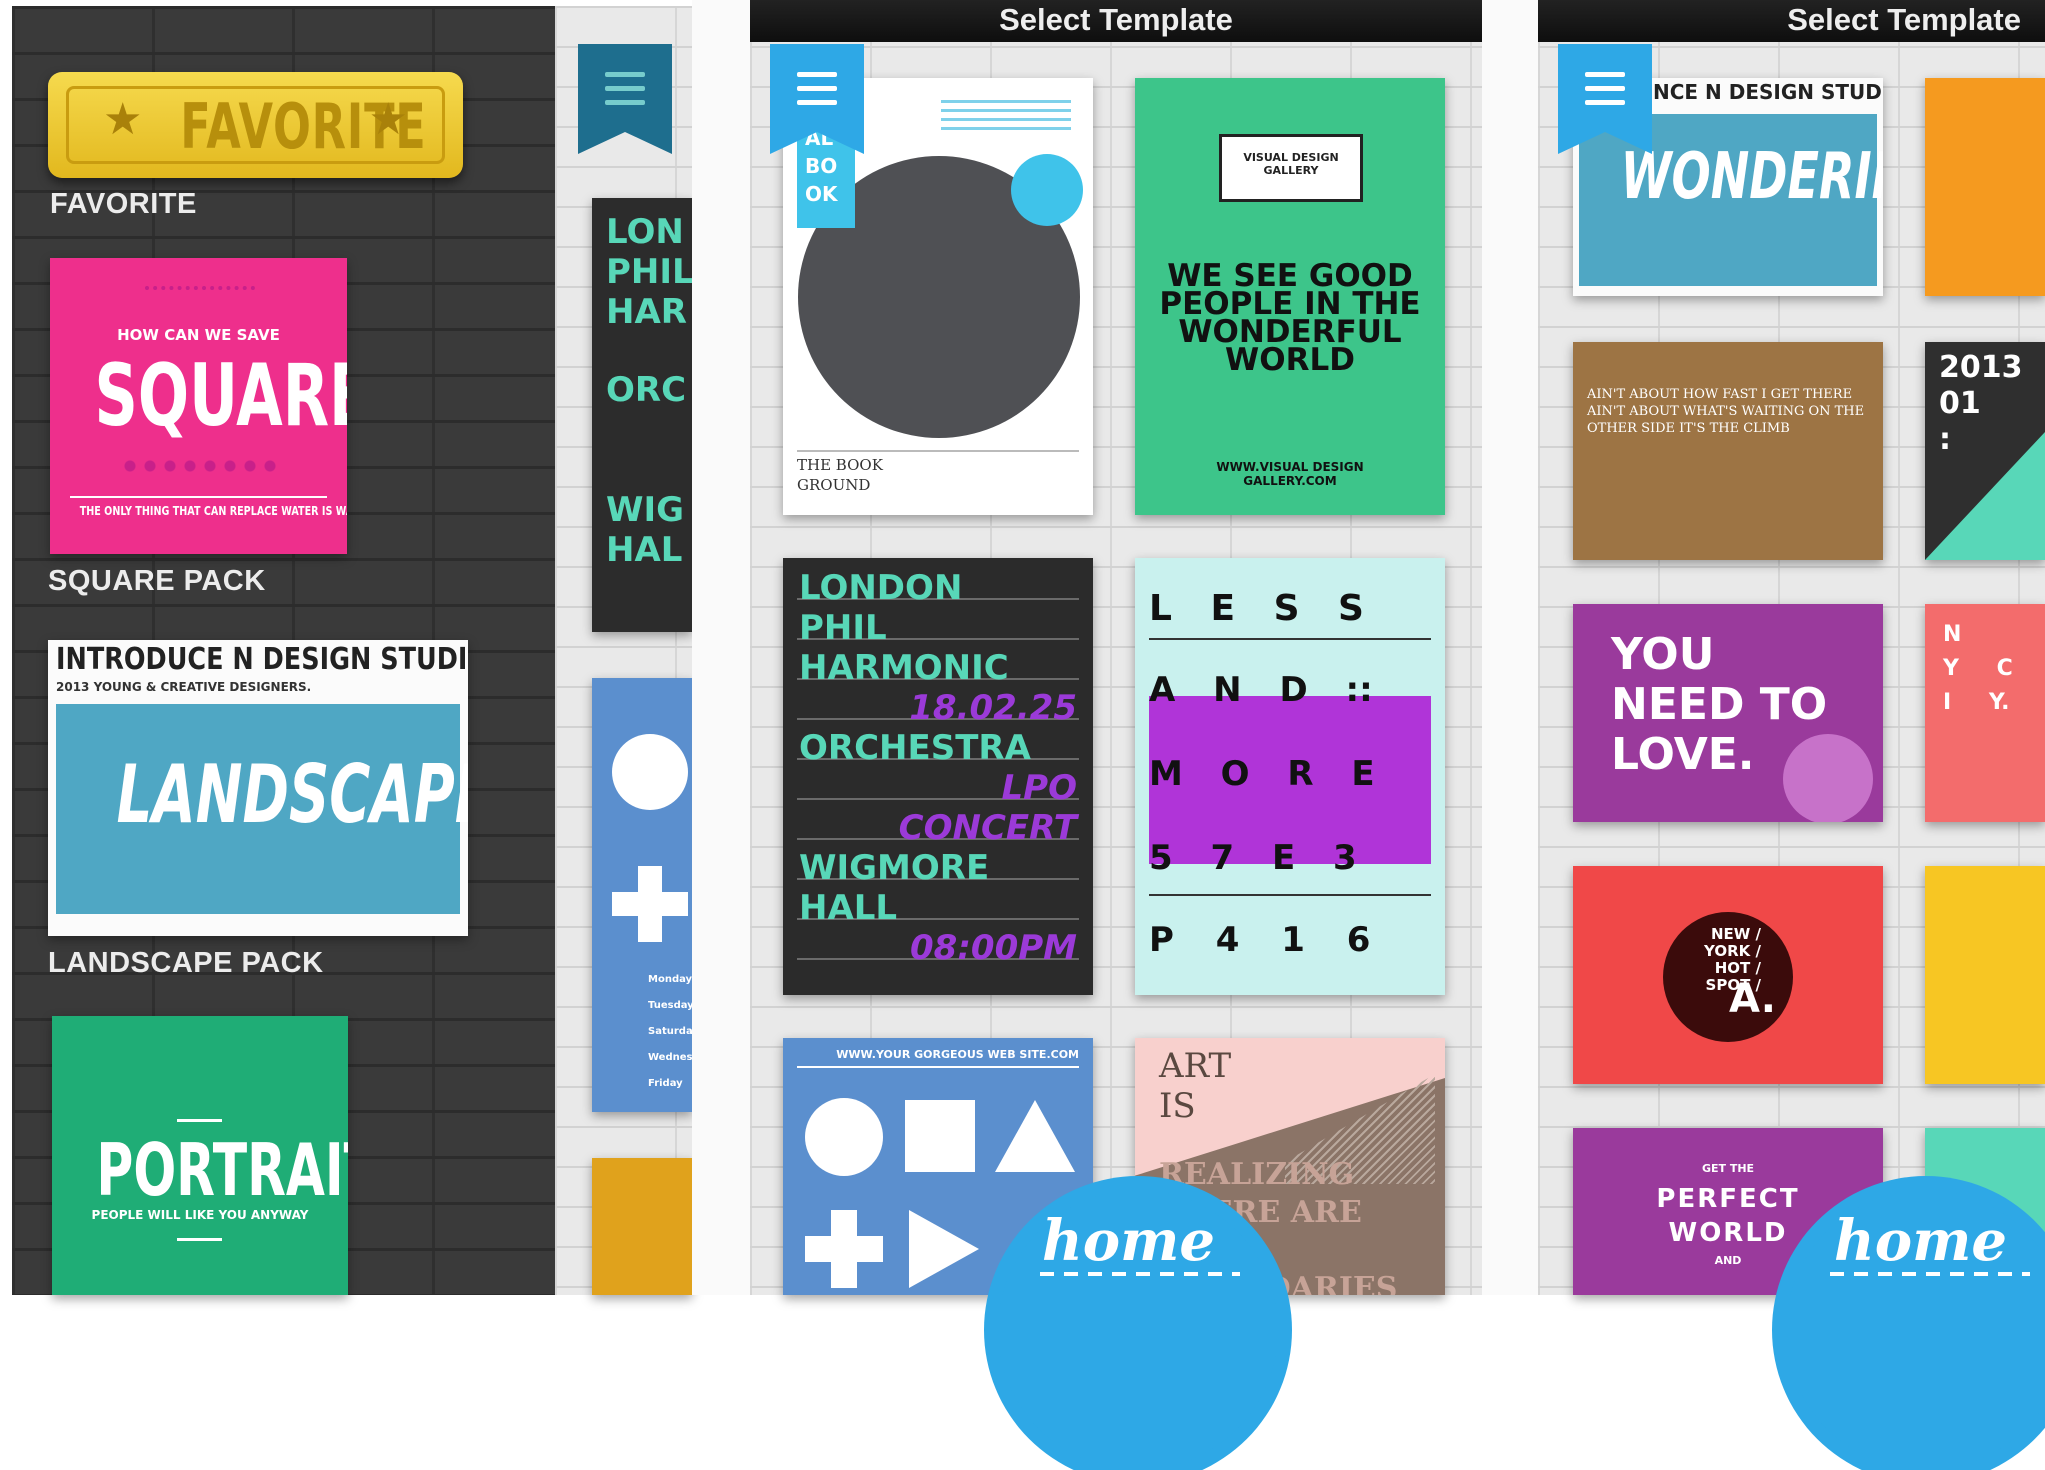 The image size is (2045, 1470). Describe the element at coordinates (881, 588) in the screenshot. I see `london-l1: LONDON` at that location.